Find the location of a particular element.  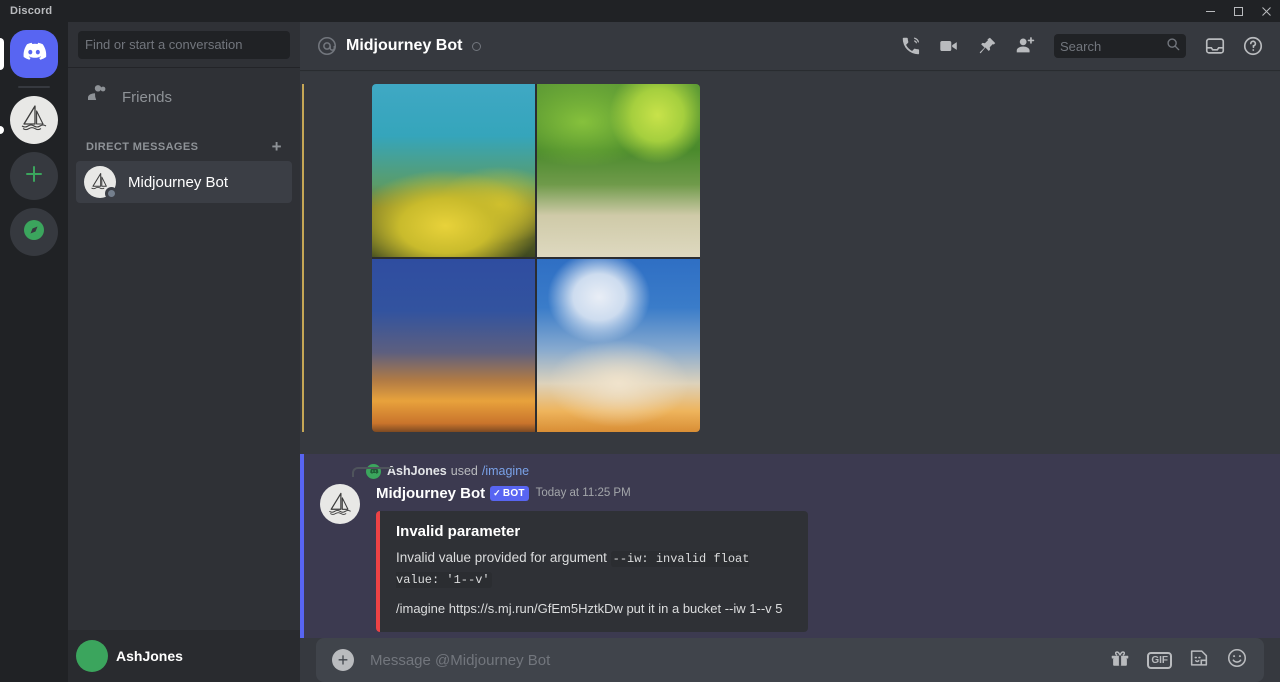

sailboat-icon is located at coordinates (34, 120).